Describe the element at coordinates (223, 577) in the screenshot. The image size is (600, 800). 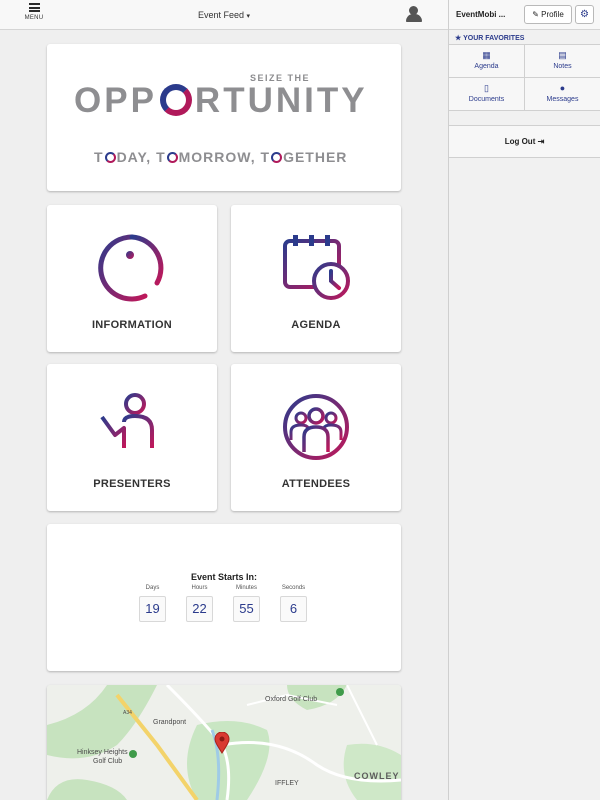
I see `countdown-title: Event Starts In:` at that location.